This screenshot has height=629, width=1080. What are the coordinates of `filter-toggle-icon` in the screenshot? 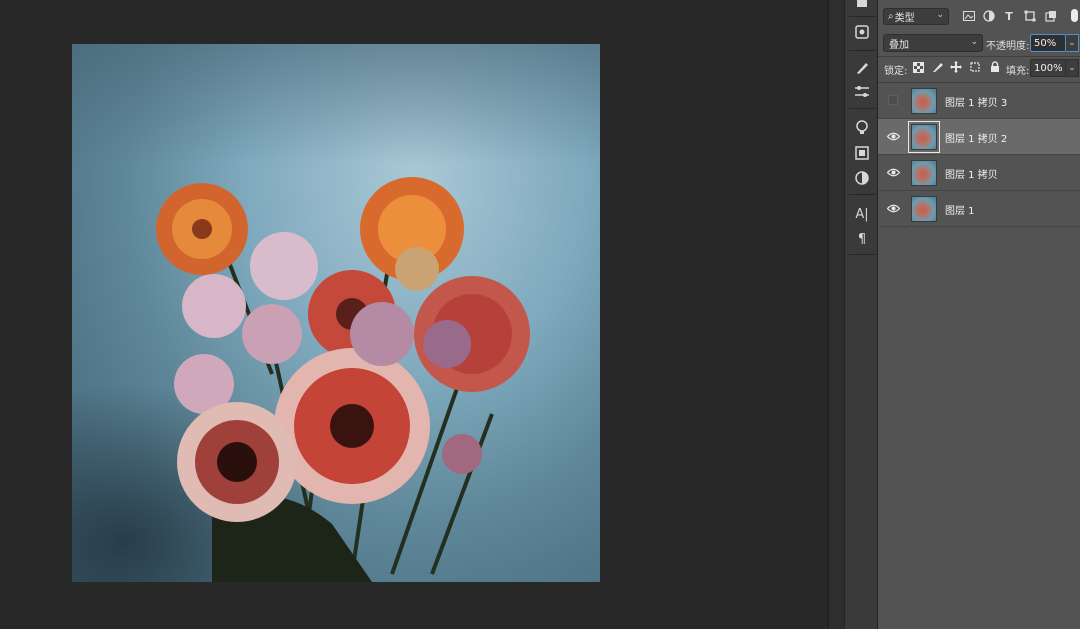 It's located at (1073, 16).